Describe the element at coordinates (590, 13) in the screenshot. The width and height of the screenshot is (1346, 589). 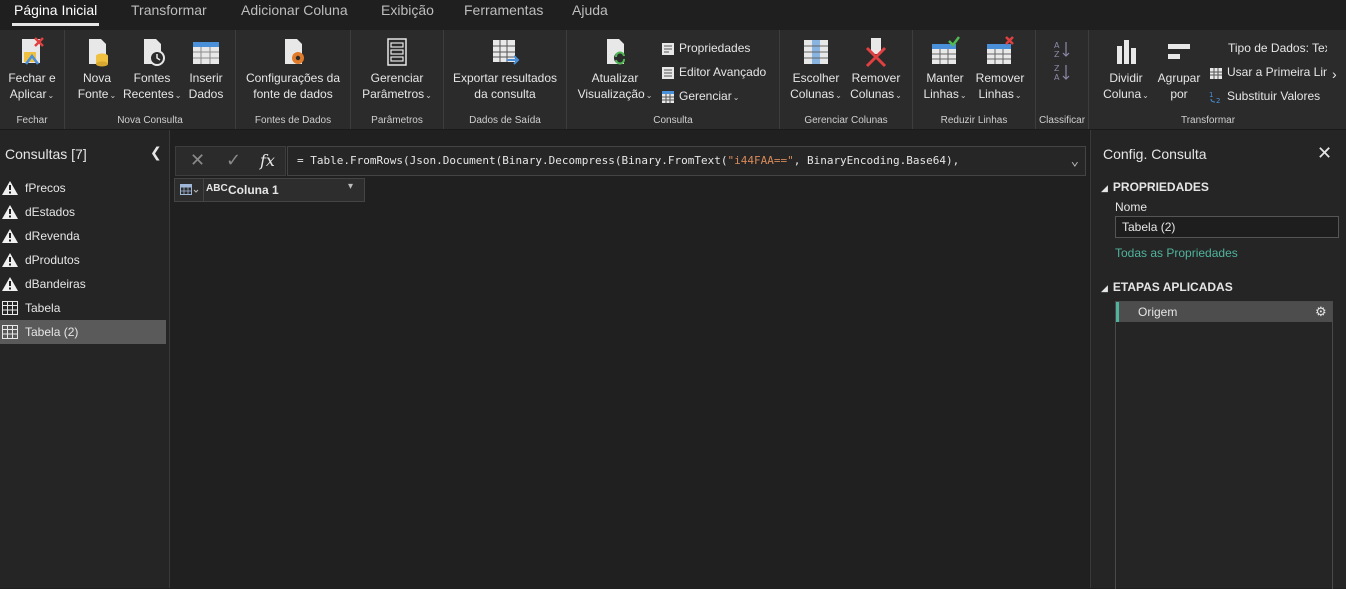
I see `tab-ajuda: Ajuda` at that location.